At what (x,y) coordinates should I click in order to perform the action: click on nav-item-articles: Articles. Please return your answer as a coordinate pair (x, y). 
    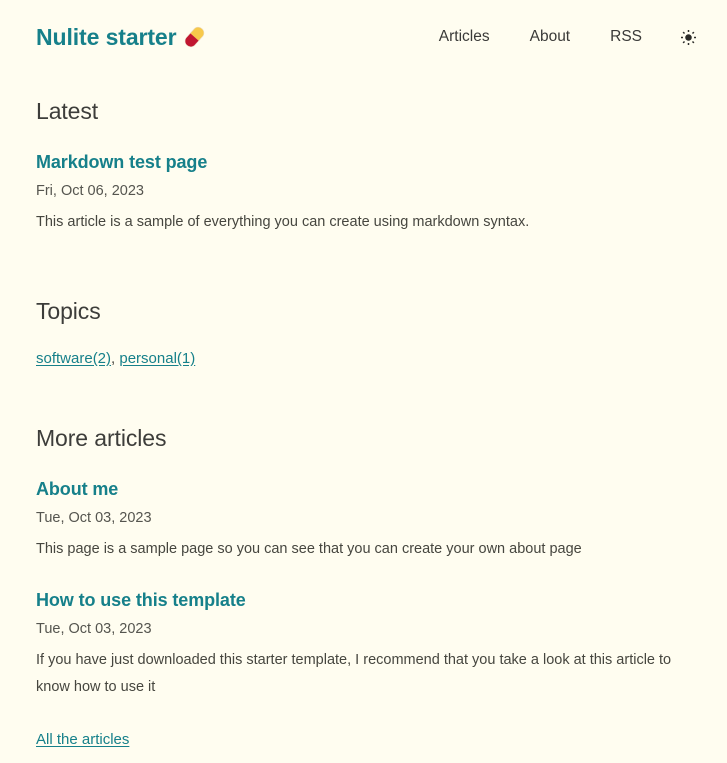
    Looking at the image, I should click on (464, 37).